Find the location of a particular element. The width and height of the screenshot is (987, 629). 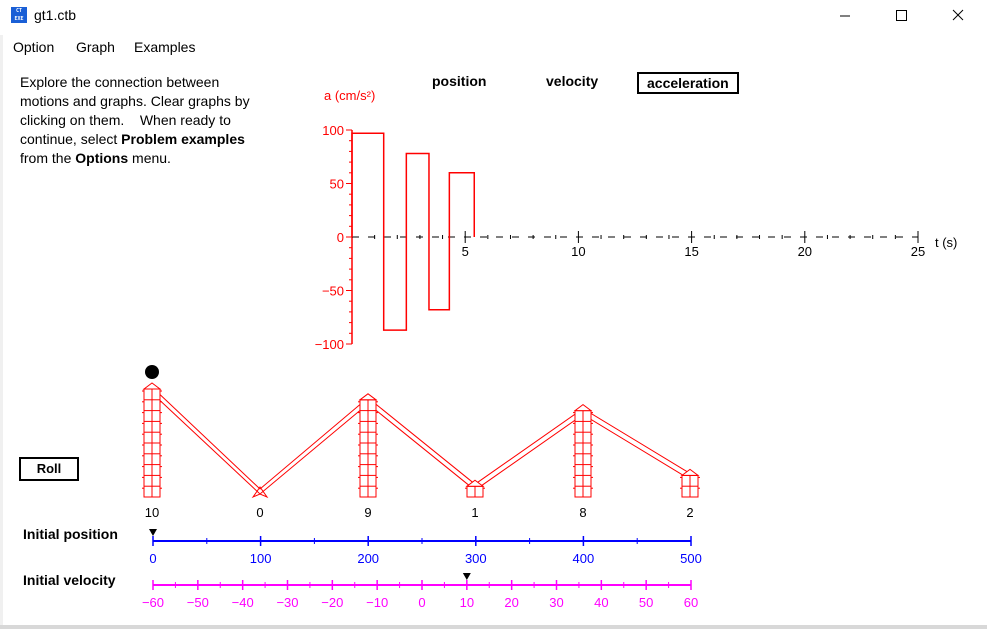

tab-acceleration: acceleration is located at coordinates (688, 83).